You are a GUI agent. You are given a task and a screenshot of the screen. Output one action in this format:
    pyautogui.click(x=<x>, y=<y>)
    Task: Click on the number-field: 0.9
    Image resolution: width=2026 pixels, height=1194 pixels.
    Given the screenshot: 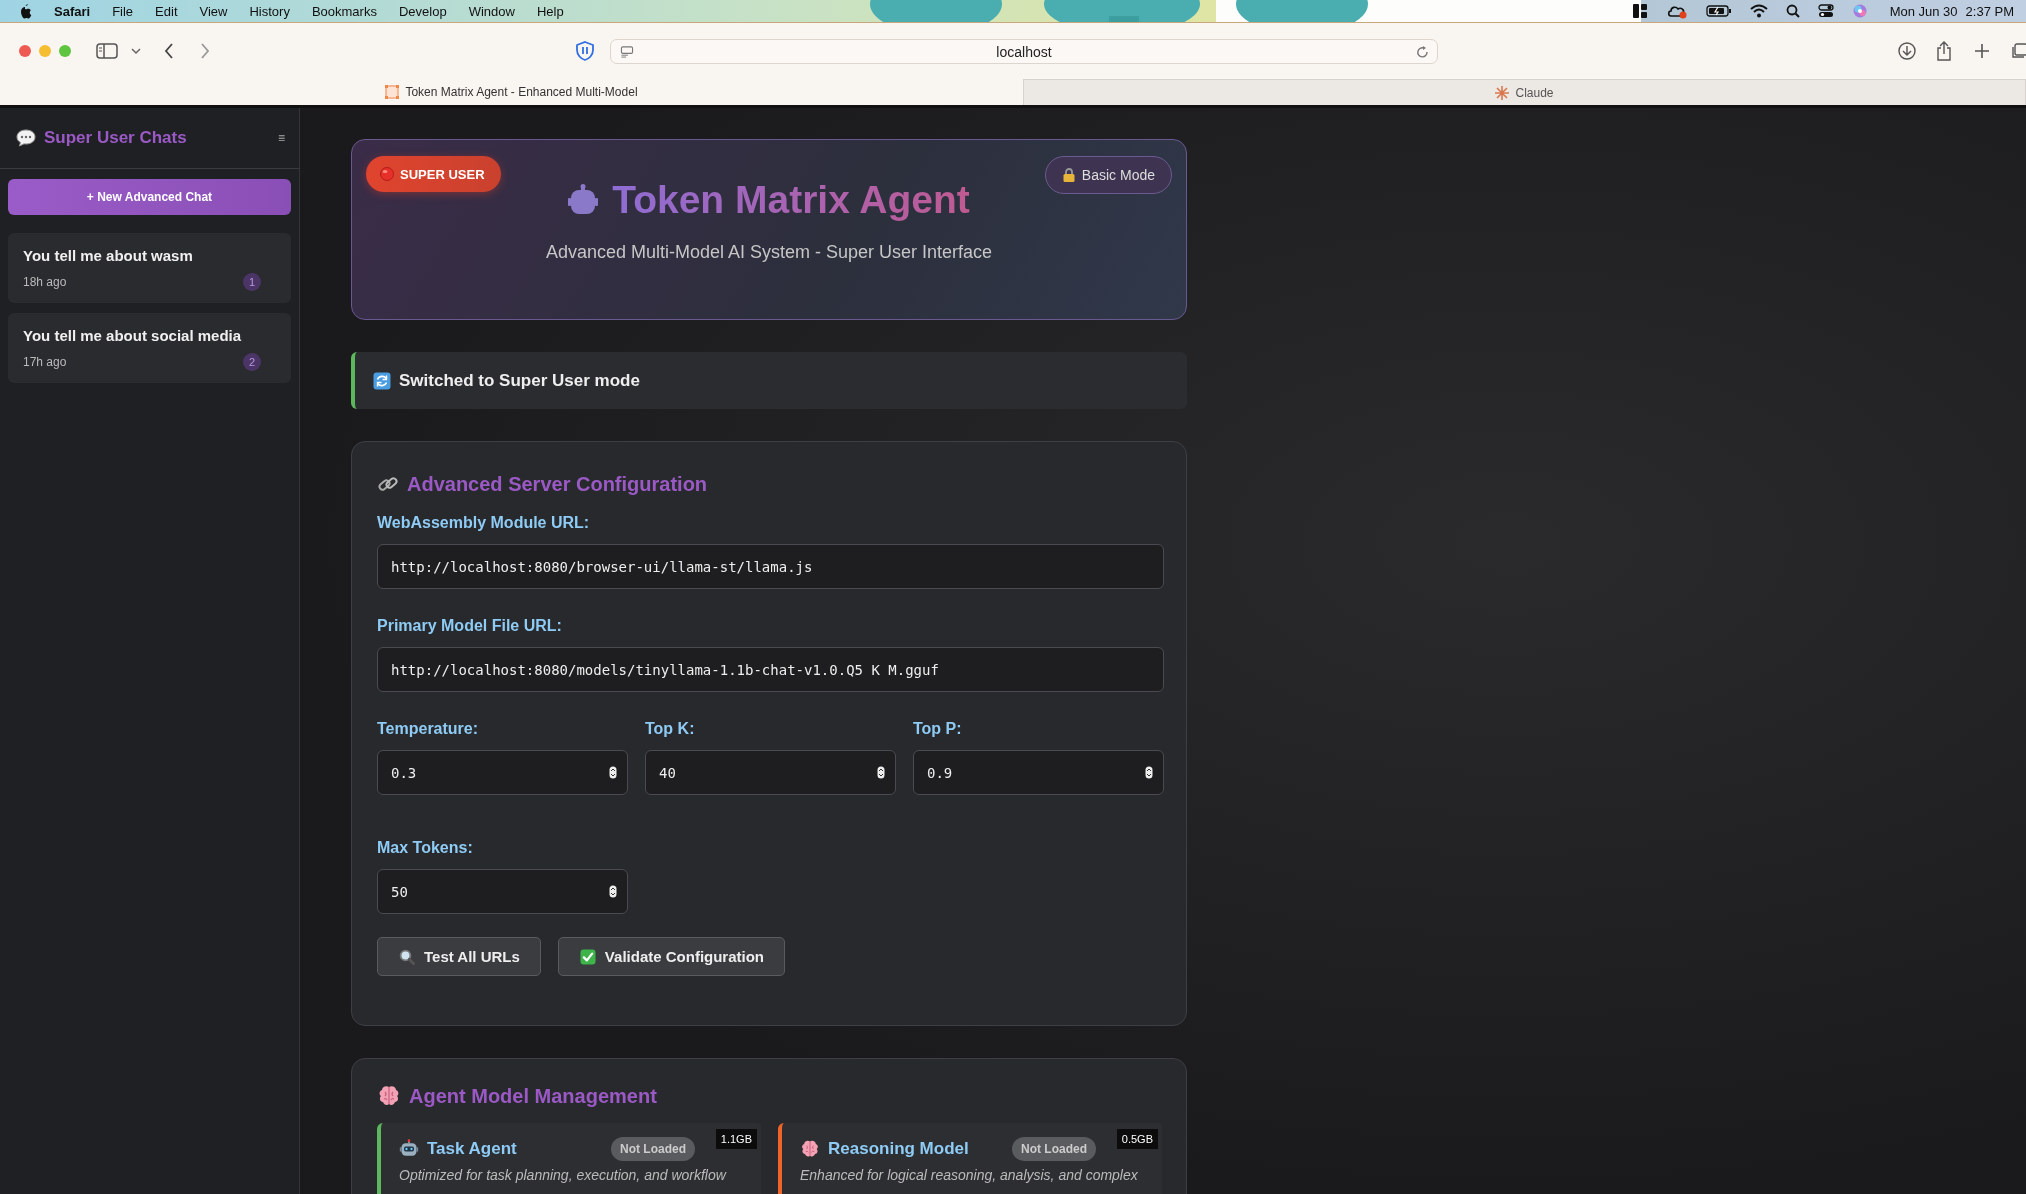 What is the action you would take?
    pyautogui.click(x=1038, y=772)
    